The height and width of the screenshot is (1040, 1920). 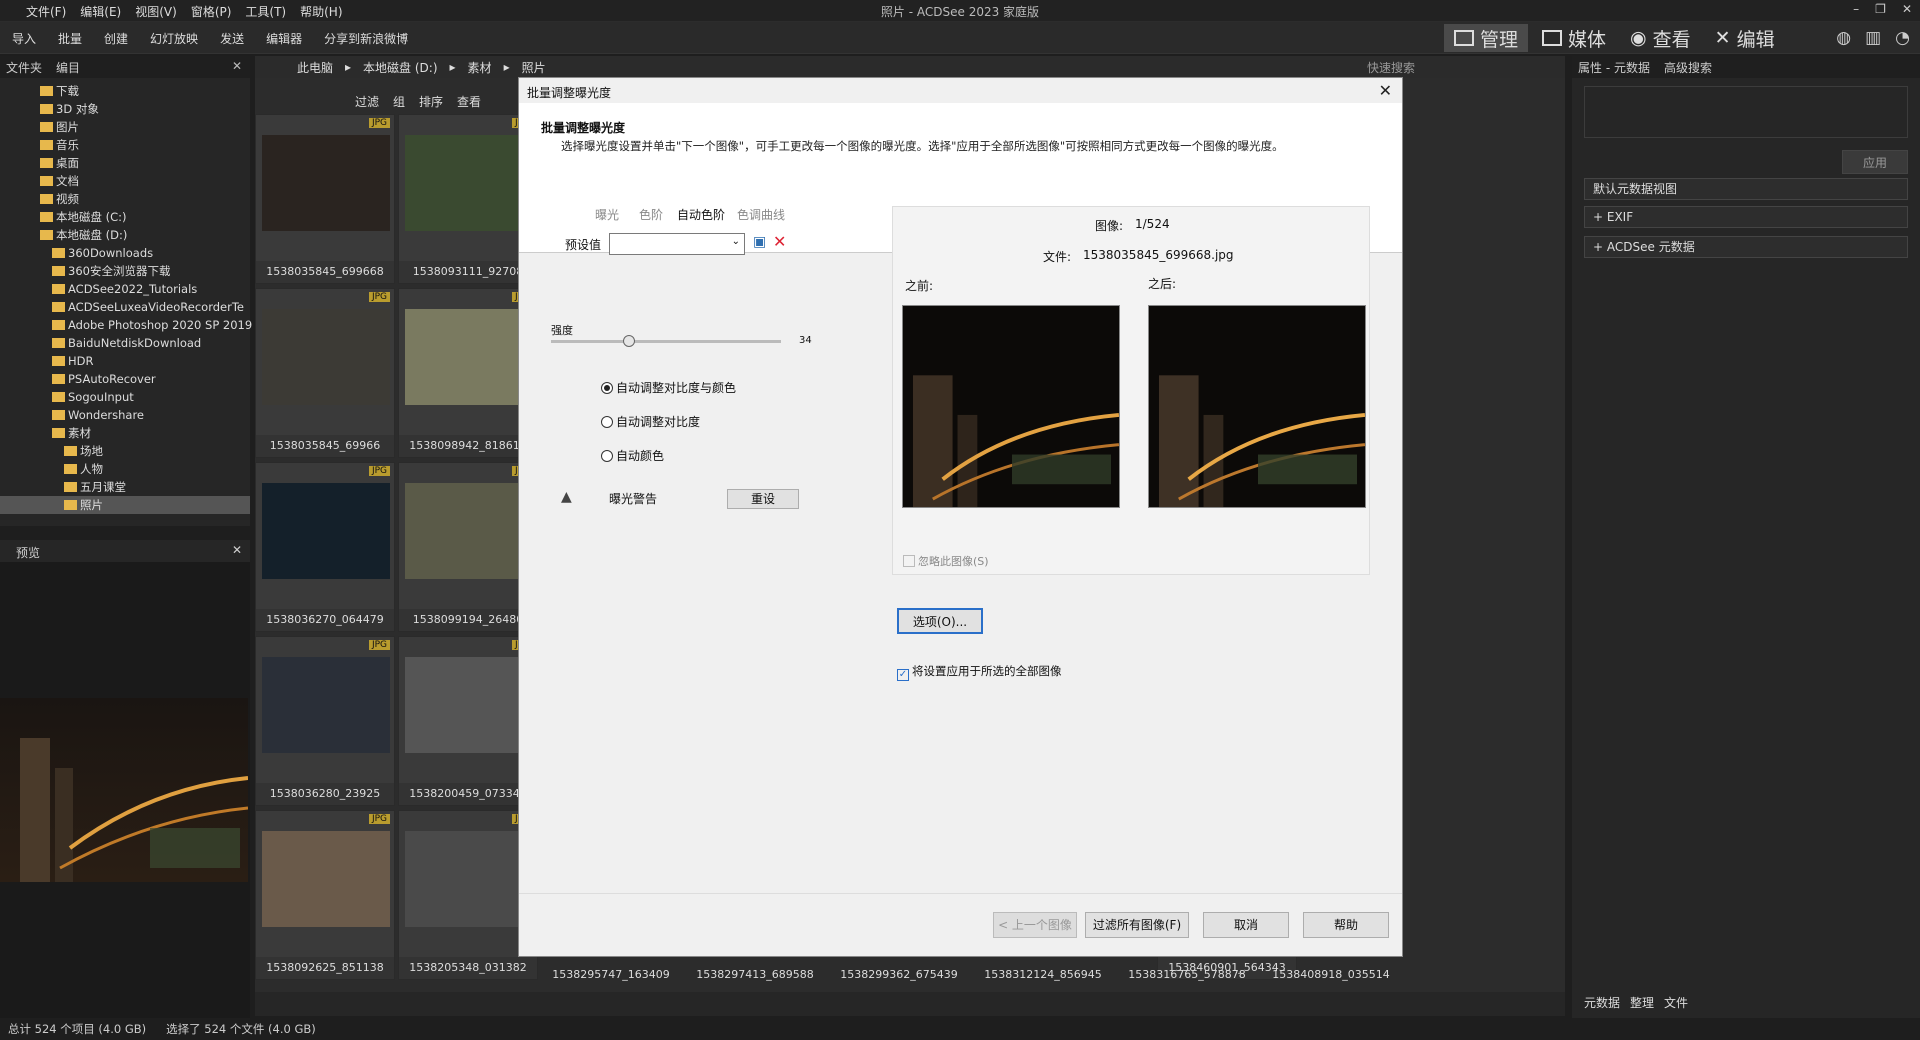 What do you see at coordinates (1902, 38) in the screenshot?
I see `eye-alt-icon: ◔` at bounding box center [1902, 38].